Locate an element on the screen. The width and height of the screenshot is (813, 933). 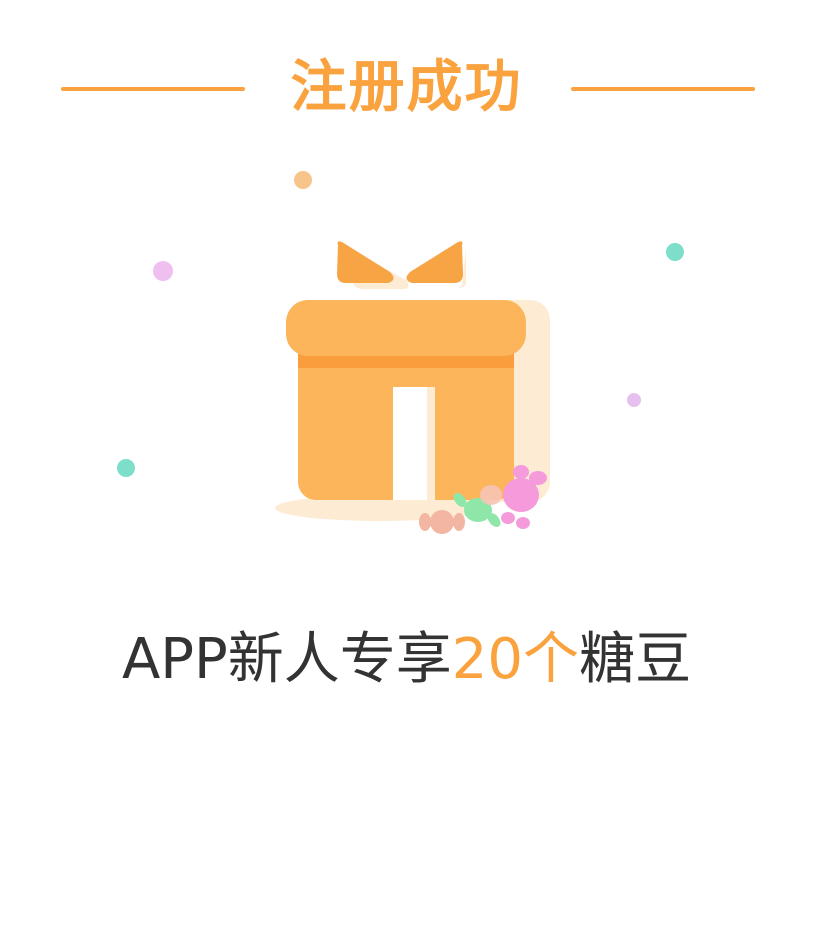
gift-lid is located at coordinates (406, 328).